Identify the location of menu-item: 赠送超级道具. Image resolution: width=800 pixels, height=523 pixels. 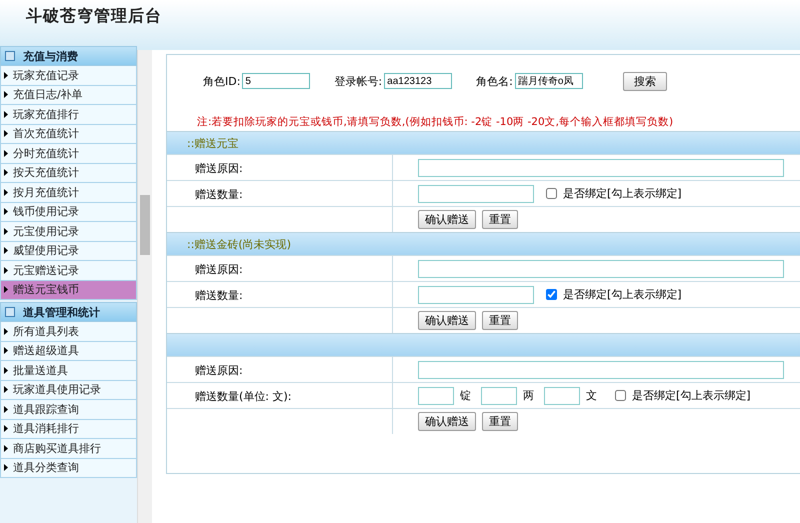
(69, 351).